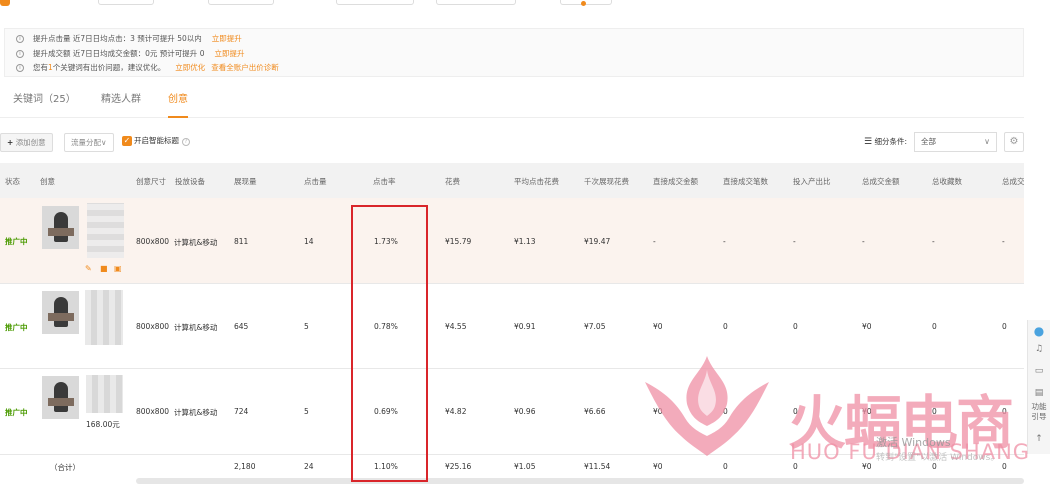  Describe the element at coordinates (190, 181) in the screenshot. I see `column-header: 投放设备` at that location.